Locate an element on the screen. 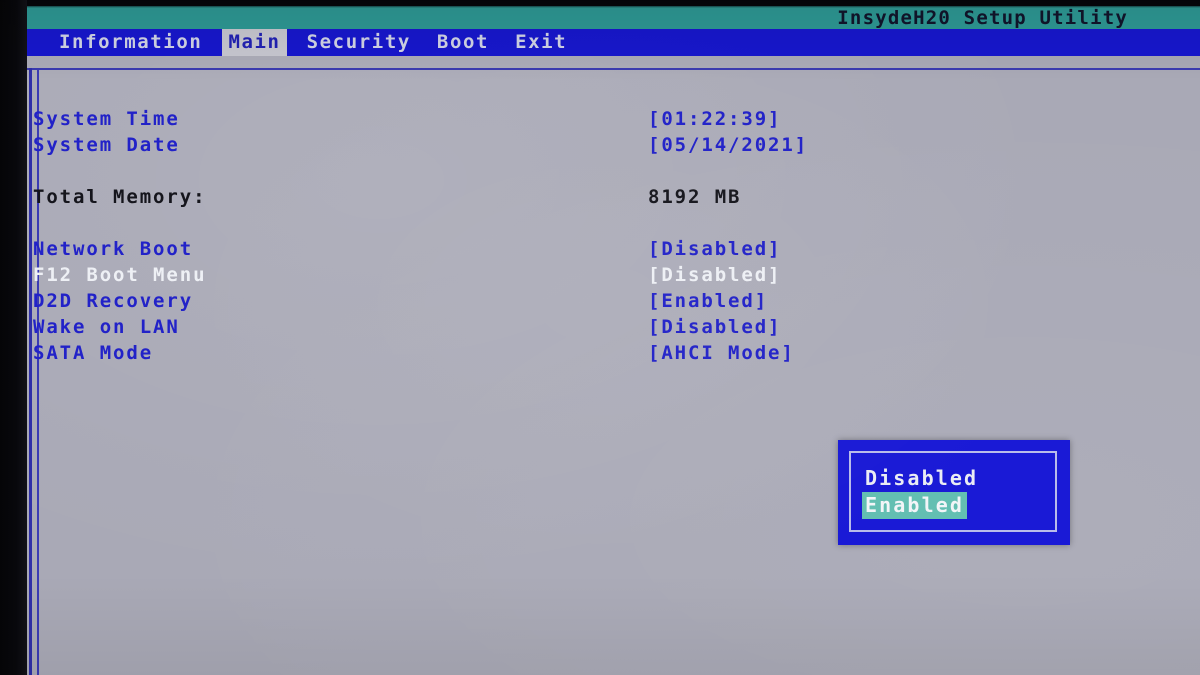  option-popup: Disabled Enabled is located at coordinates (954, 492).